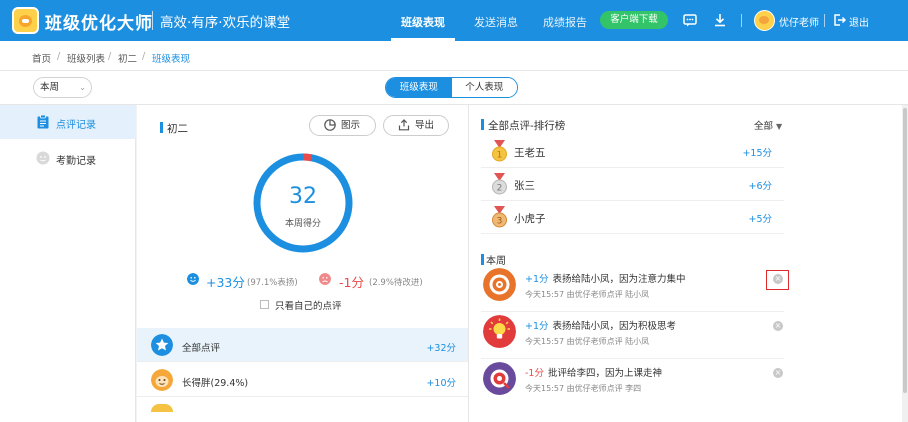 The width and height of the screenshot is (908, 422). Describe the element at coordinates (177, 129) in the screenshot. I see `class-name: 初二` at that location.